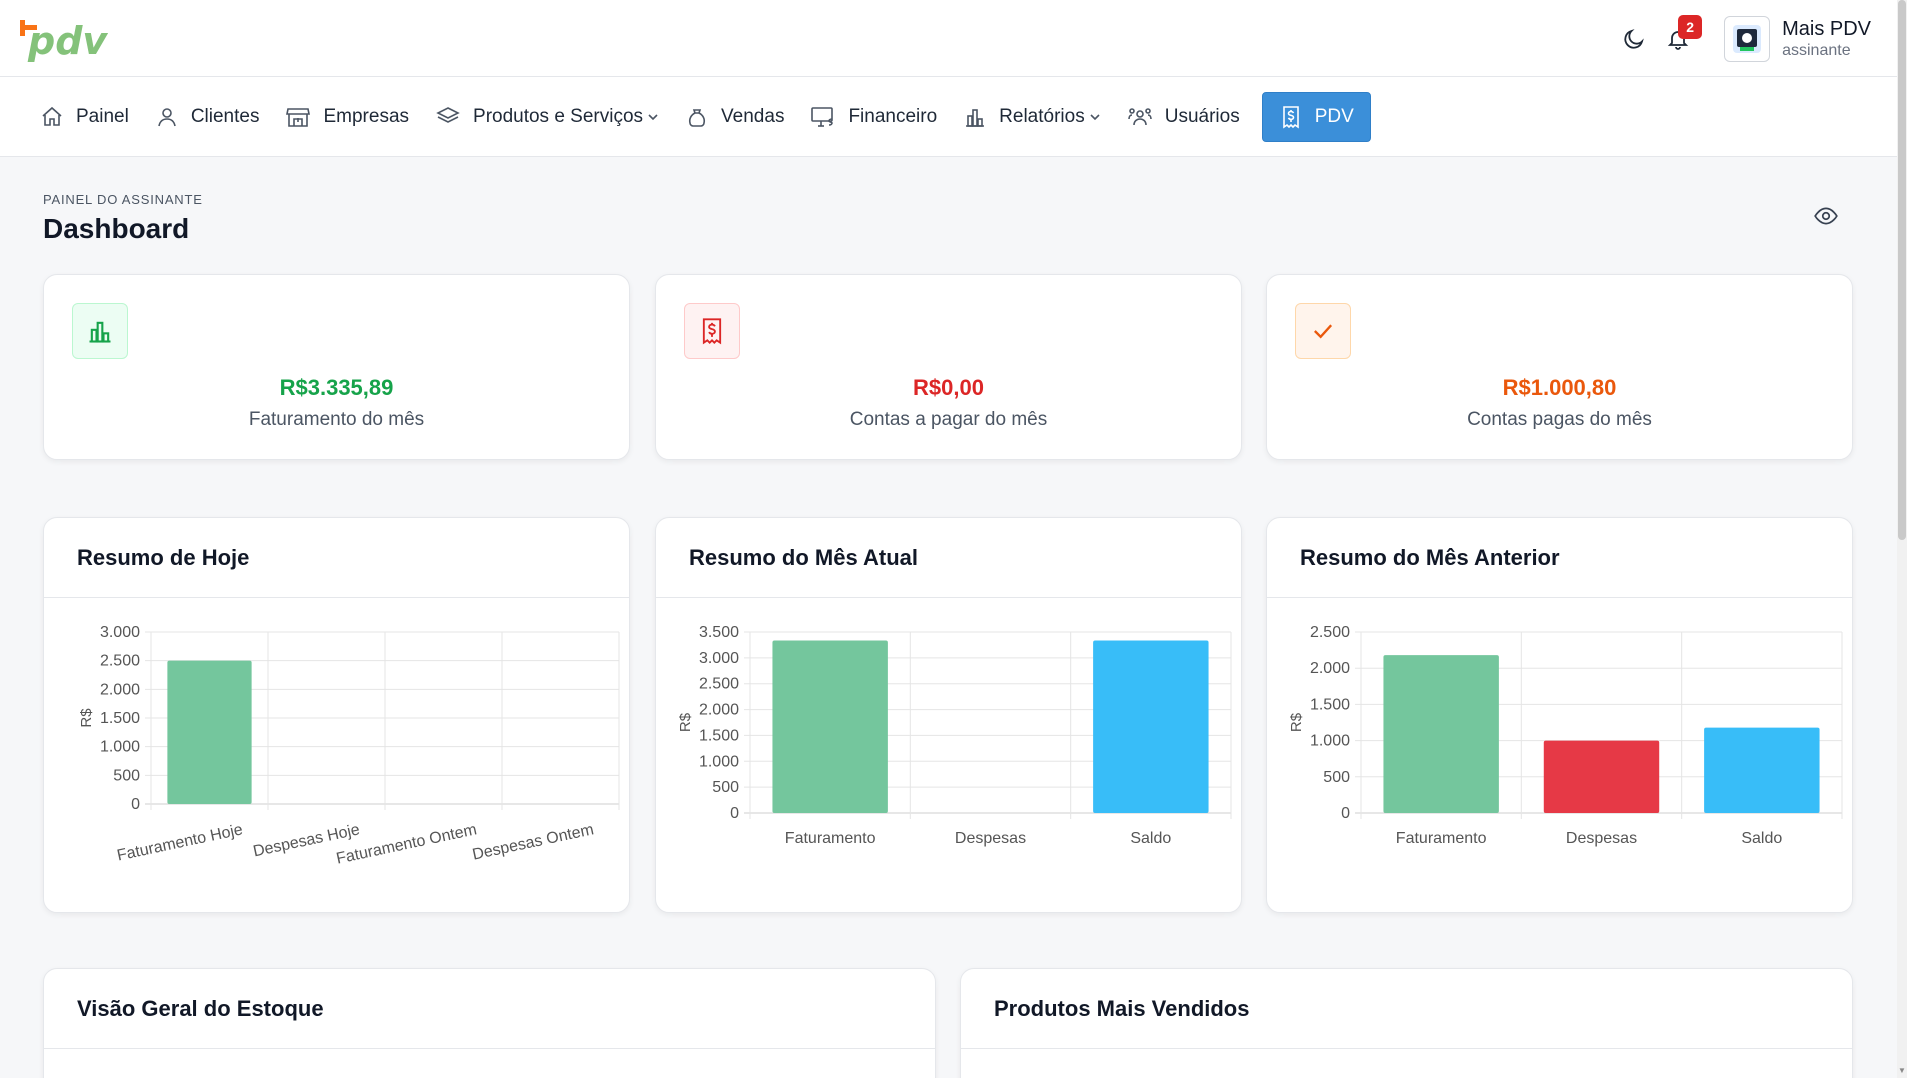 This screenshot has width=1907, height=1078. Describe the element at coordinates (1902, 1072) in the screenshot. I see `scroll-down-arrow: ▼` at that location.